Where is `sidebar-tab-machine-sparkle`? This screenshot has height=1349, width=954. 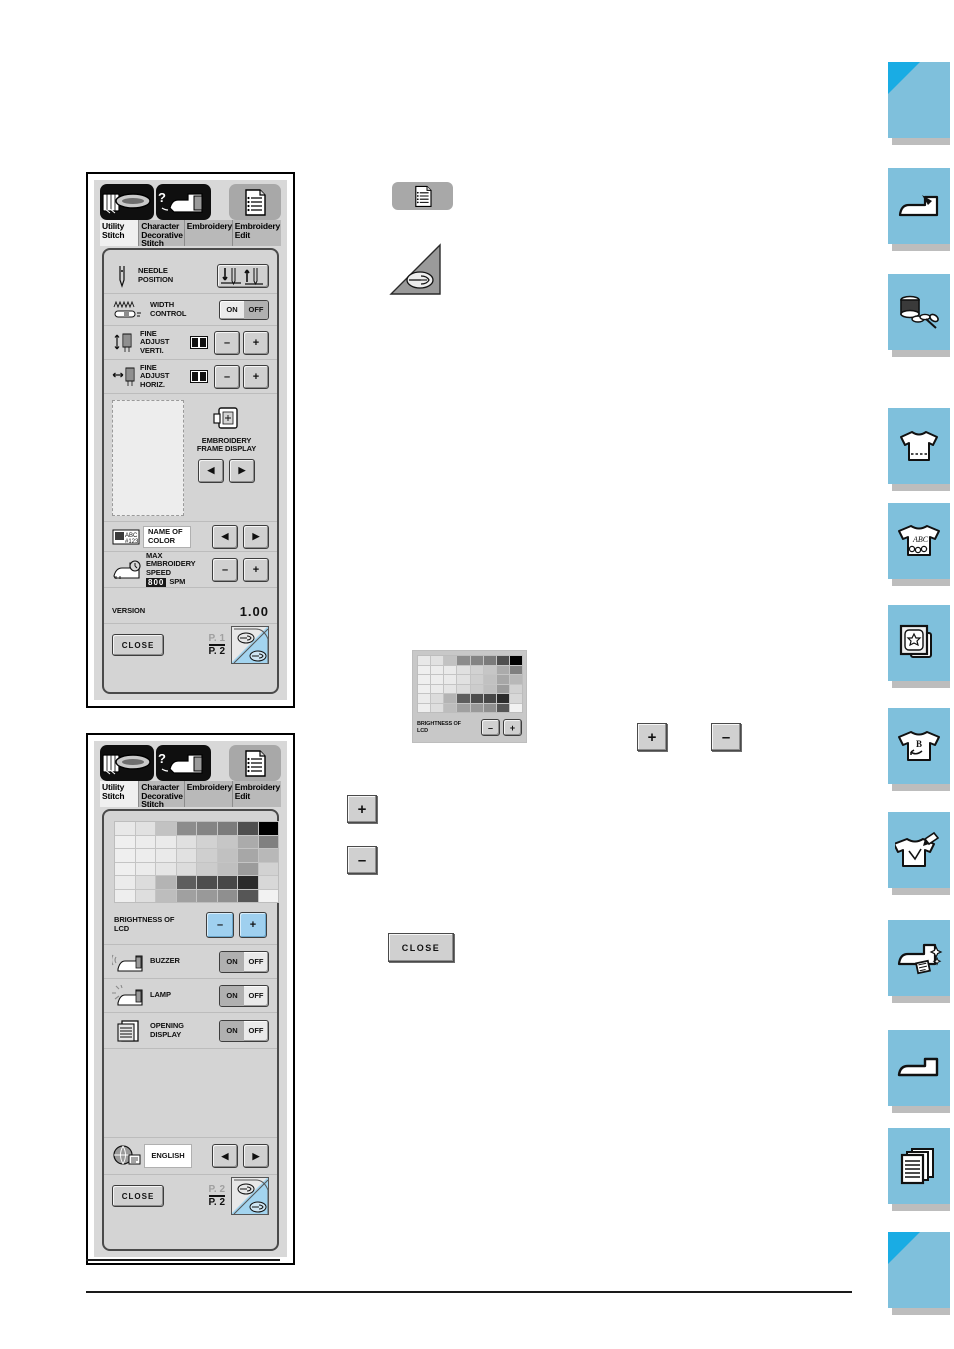 sidebar-tab-machine-sparkle is located at coordinates (919, 961).